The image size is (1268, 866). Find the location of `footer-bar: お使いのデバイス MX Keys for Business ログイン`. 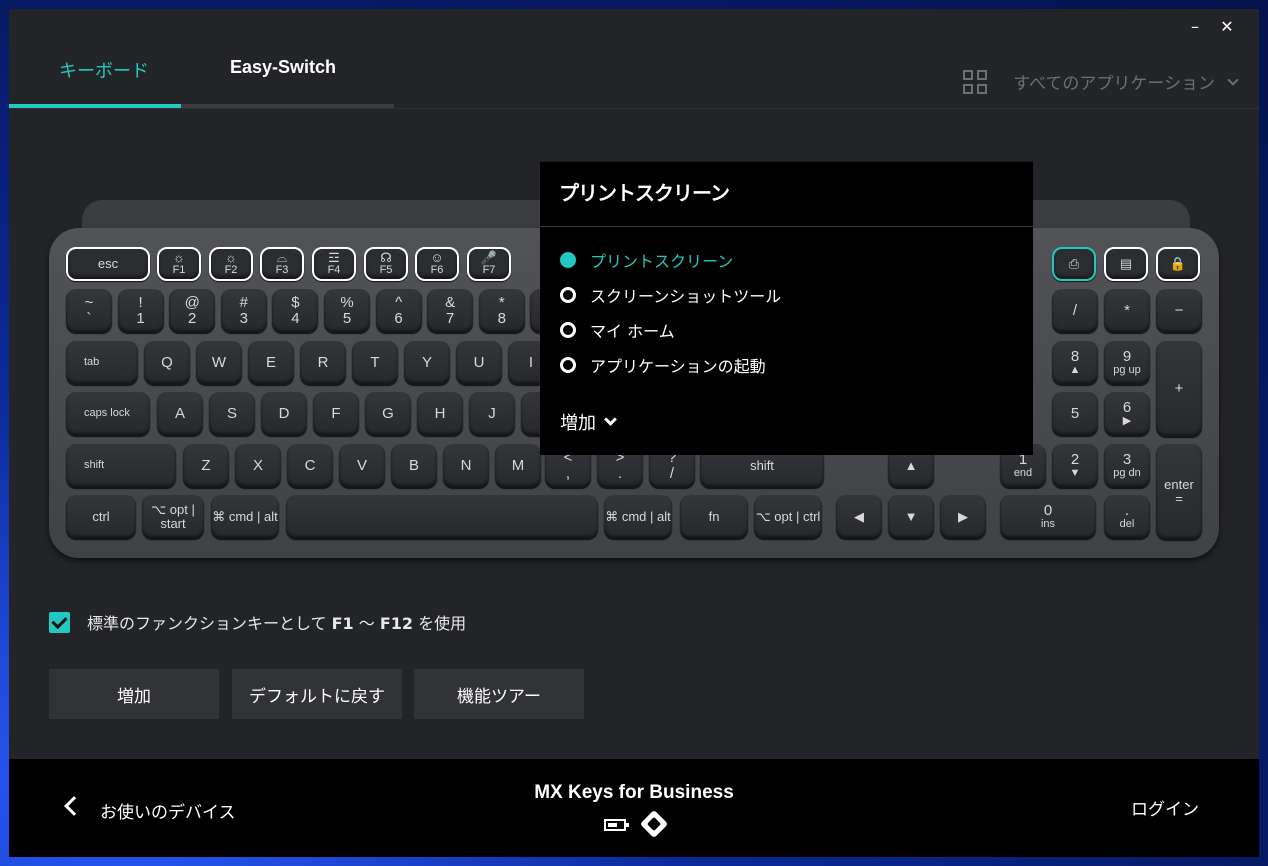

footer-bar: お使いのデバイス MX Keys for Business ログイン is located at coordinates (634, 808).